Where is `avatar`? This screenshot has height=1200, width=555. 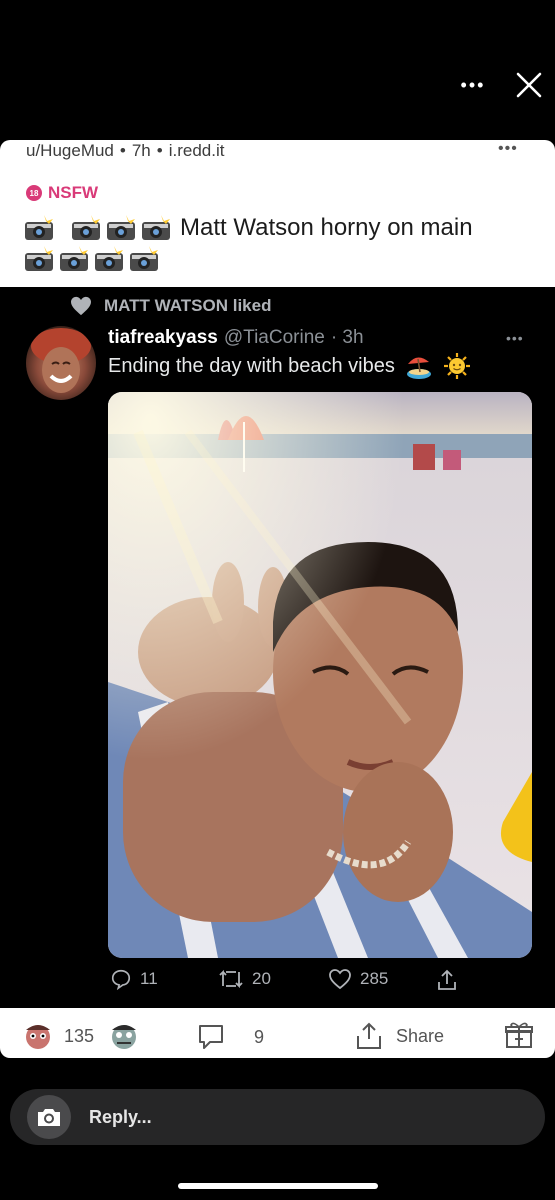
avatar is located at coordinates (61, 363).